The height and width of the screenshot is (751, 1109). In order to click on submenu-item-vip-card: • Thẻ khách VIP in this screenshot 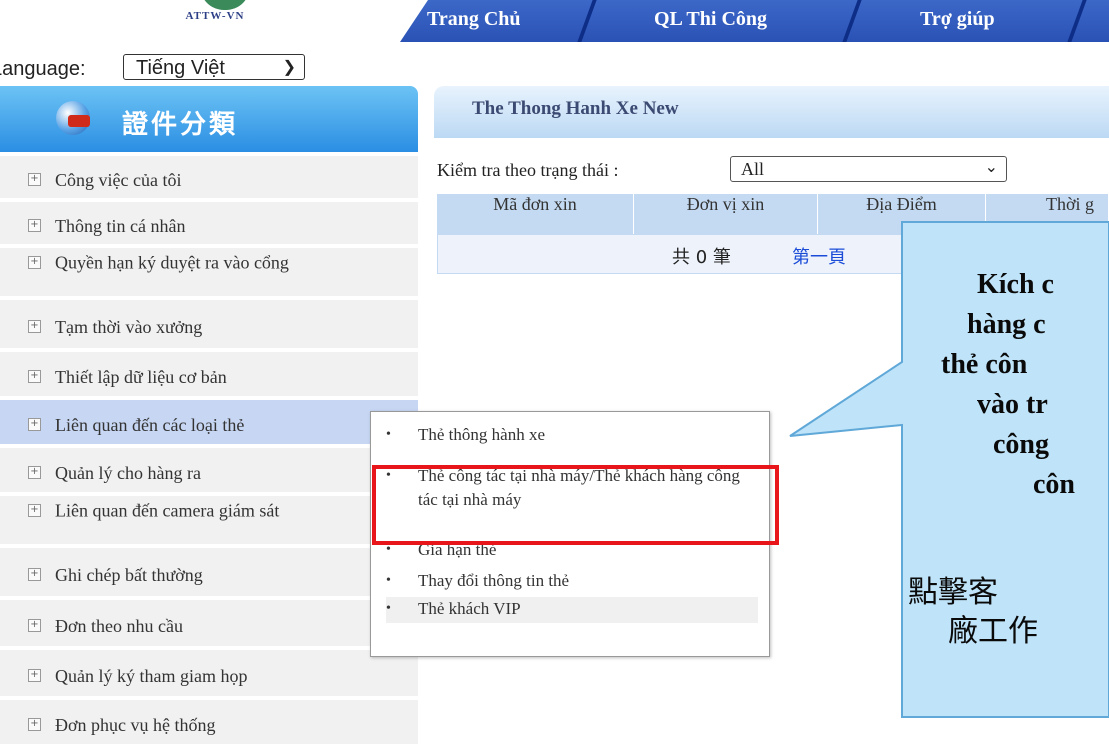, I will do `click(572, 610)`.